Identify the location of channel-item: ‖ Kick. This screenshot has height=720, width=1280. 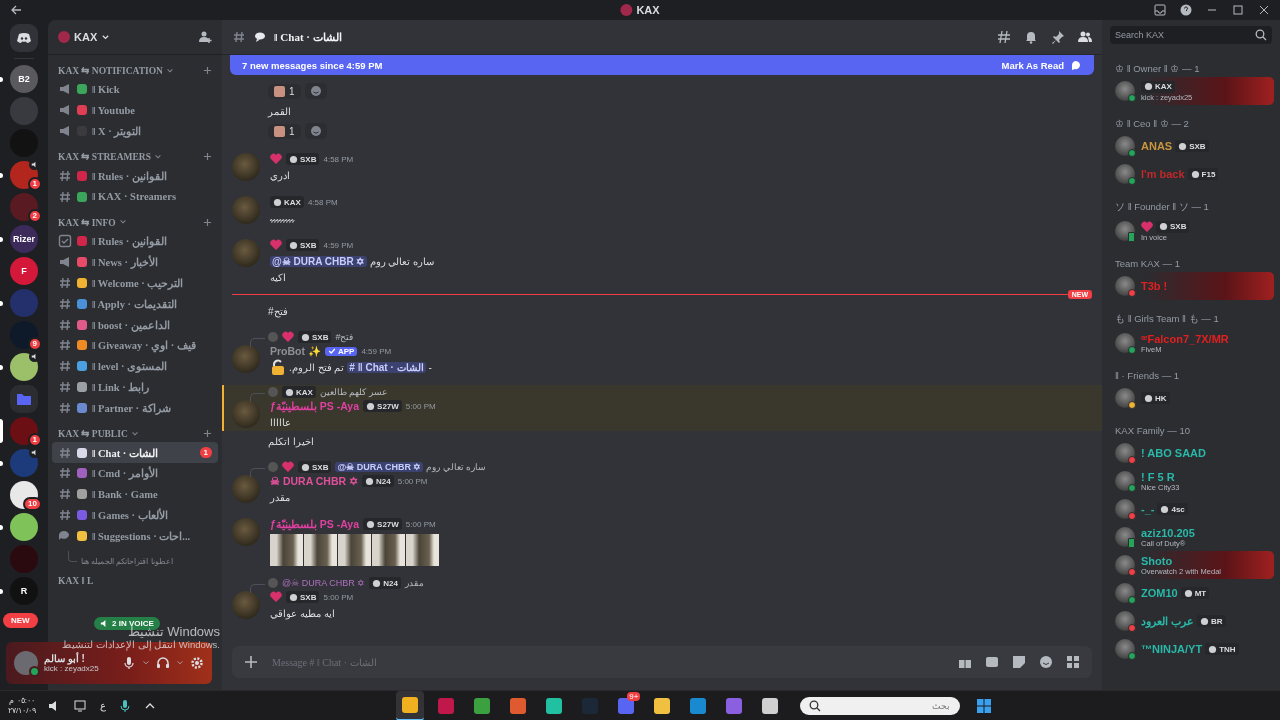
(135, 89).